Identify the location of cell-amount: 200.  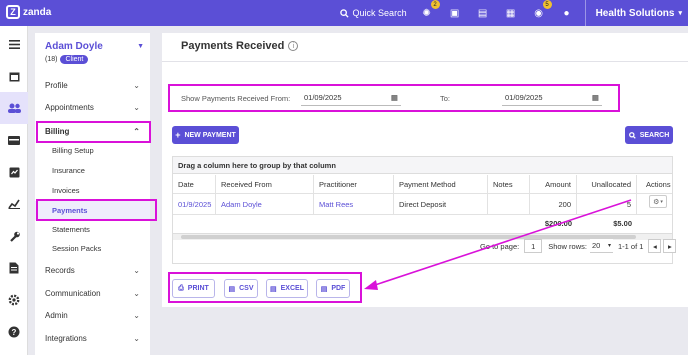
(553, 204).